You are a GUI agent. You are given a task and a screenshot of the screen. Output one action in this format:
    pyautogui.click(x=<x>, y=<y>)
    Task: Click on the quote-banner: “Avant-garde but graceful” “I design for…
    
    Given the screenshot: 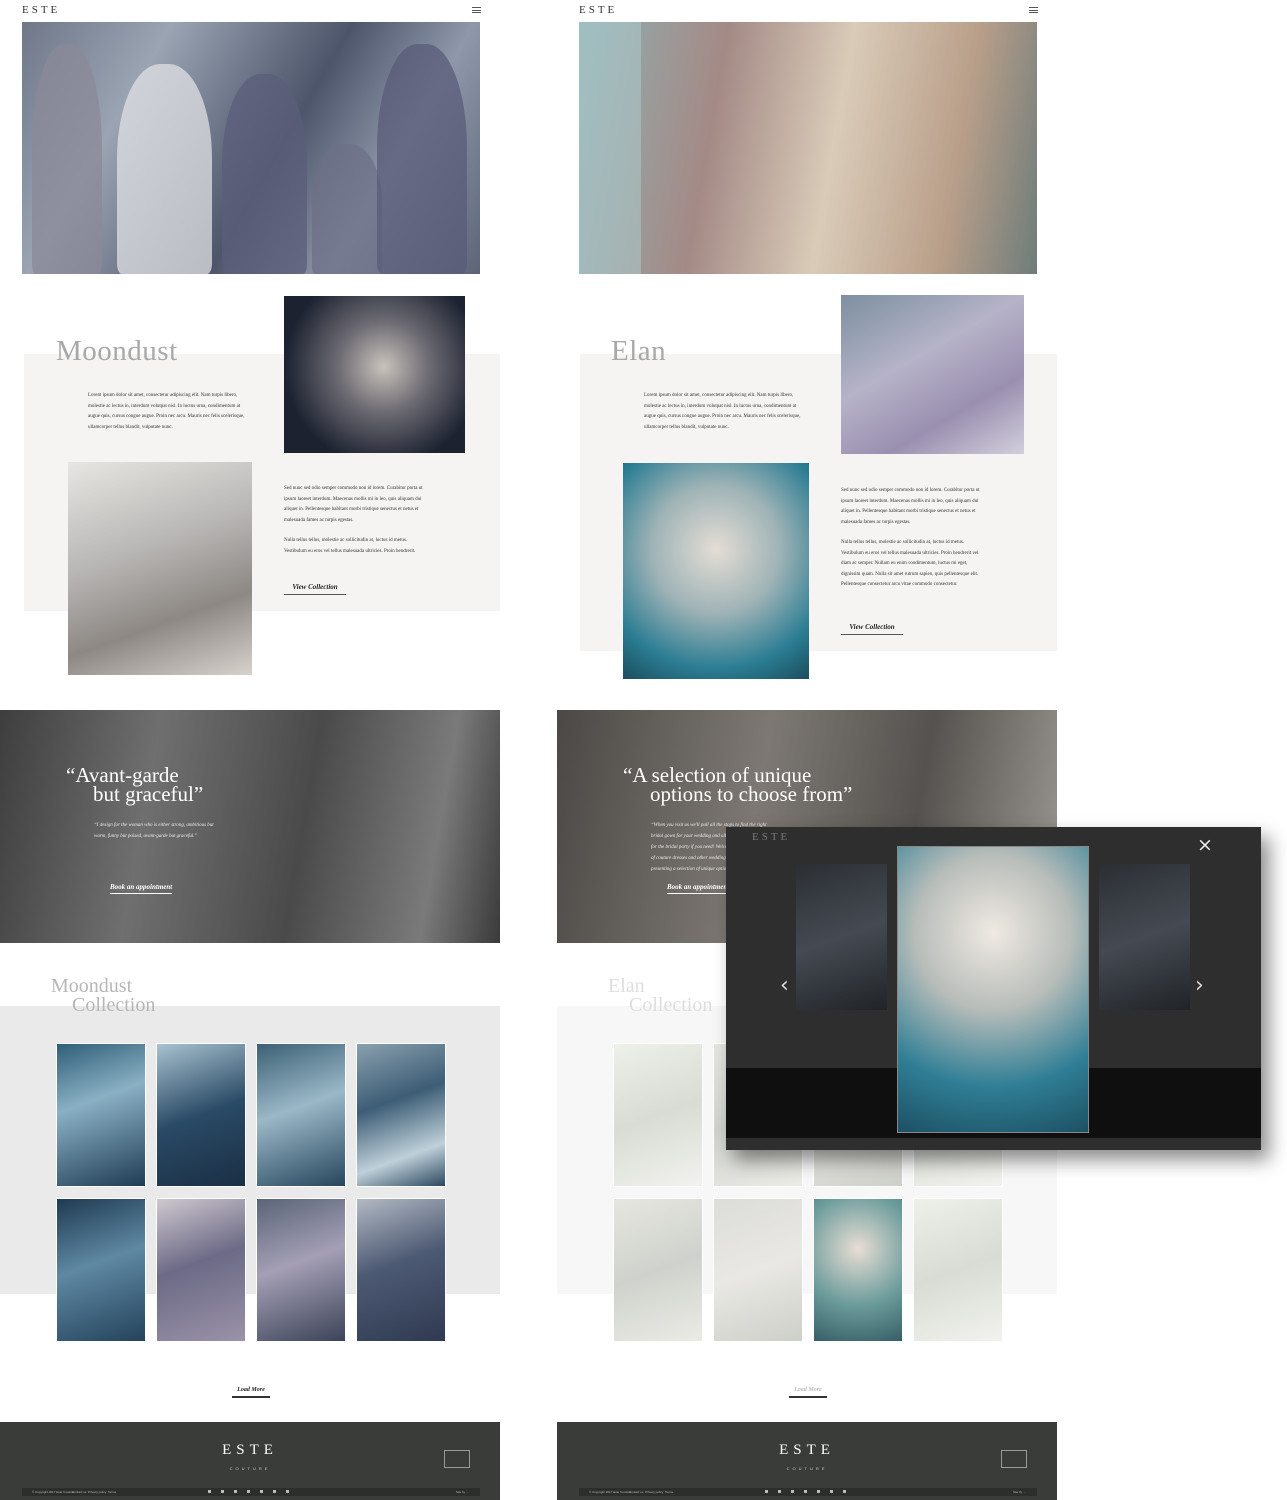 What is the action you would take?
    pyautogui.click(x=250, y=826)
    